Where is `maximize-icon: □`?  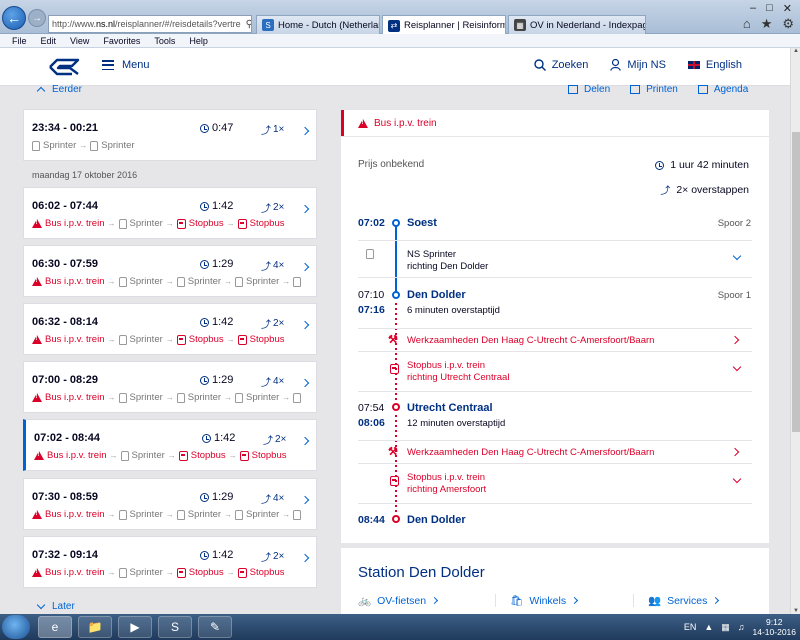
maximize-icon: □ is located at coordinates (769, 8).